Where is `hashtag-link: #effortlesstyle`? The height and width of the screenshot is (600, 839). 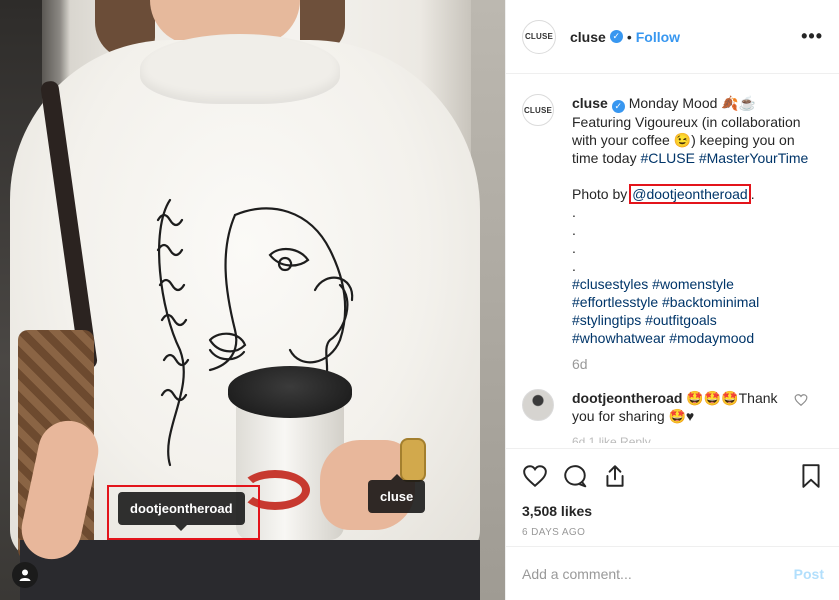 hashtag-link: #effortlesstyle is located at coordinates (615, 302).